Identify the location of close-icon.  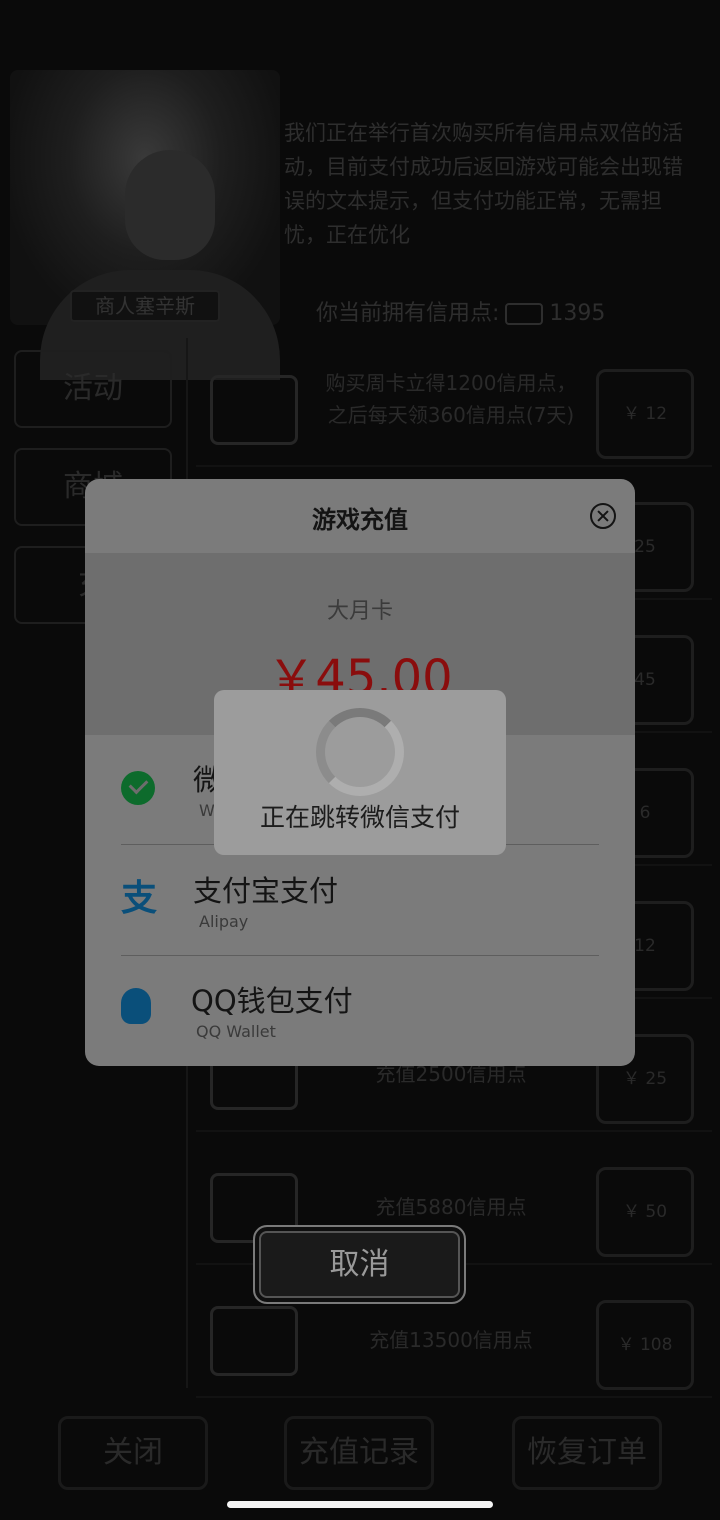
(603, 516).